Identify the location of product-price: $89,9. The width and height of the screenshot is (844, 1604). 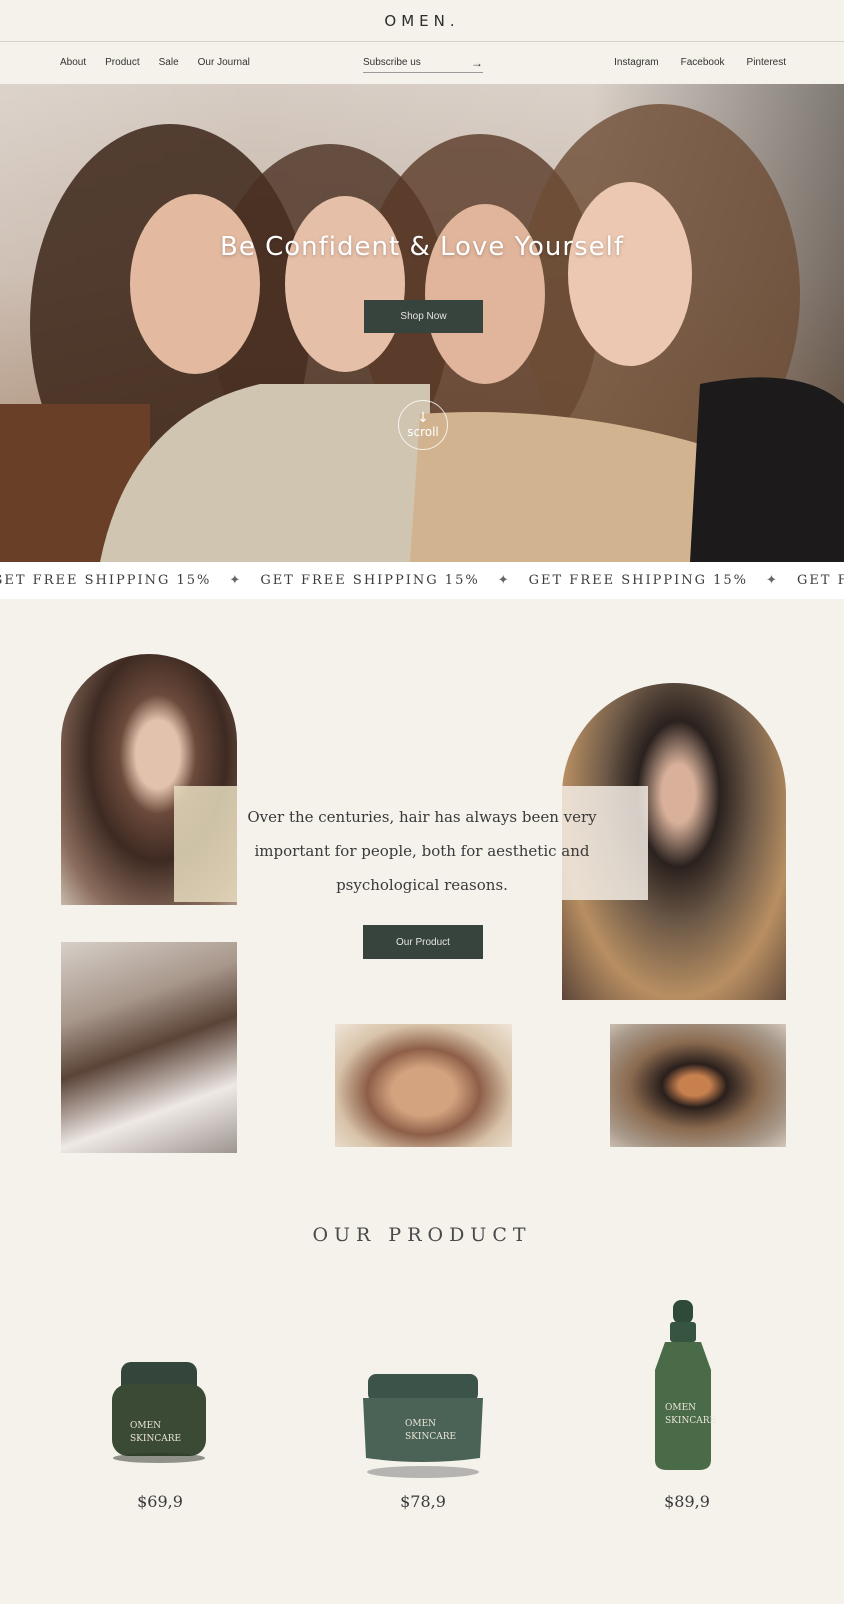
(687, 1501).